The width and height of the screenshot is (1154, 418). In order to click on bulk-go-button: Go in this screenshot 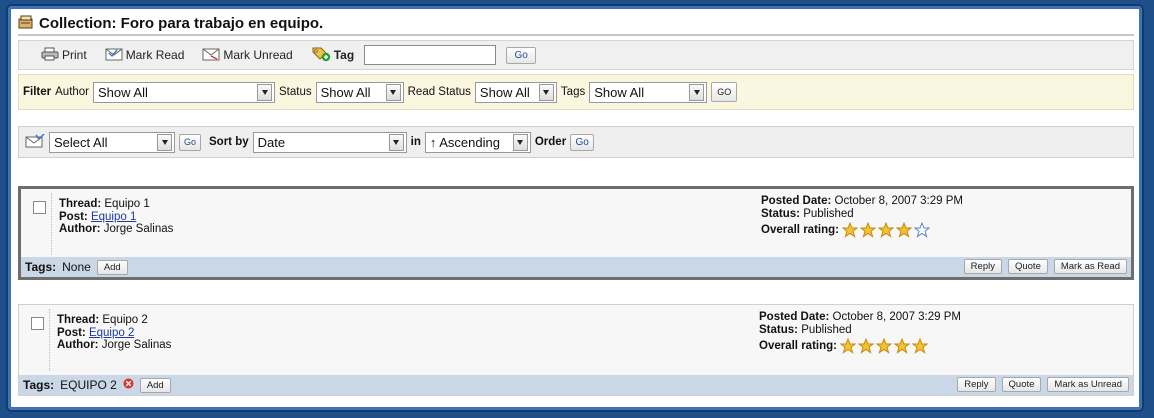, I will do `click(190, 142)`.